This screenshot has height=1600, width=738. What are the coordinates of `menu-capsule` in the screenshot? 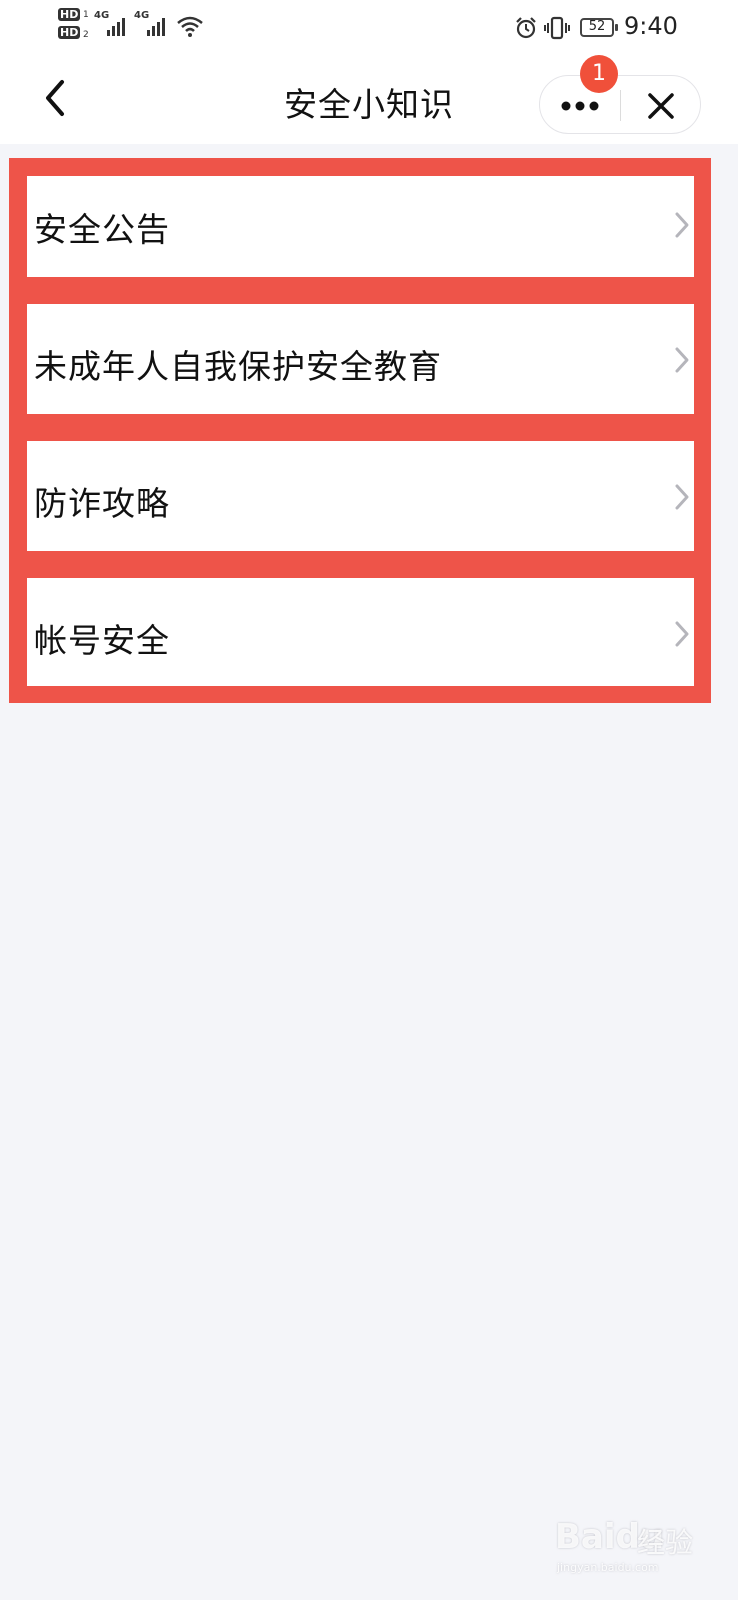 It's located at (620, 104).